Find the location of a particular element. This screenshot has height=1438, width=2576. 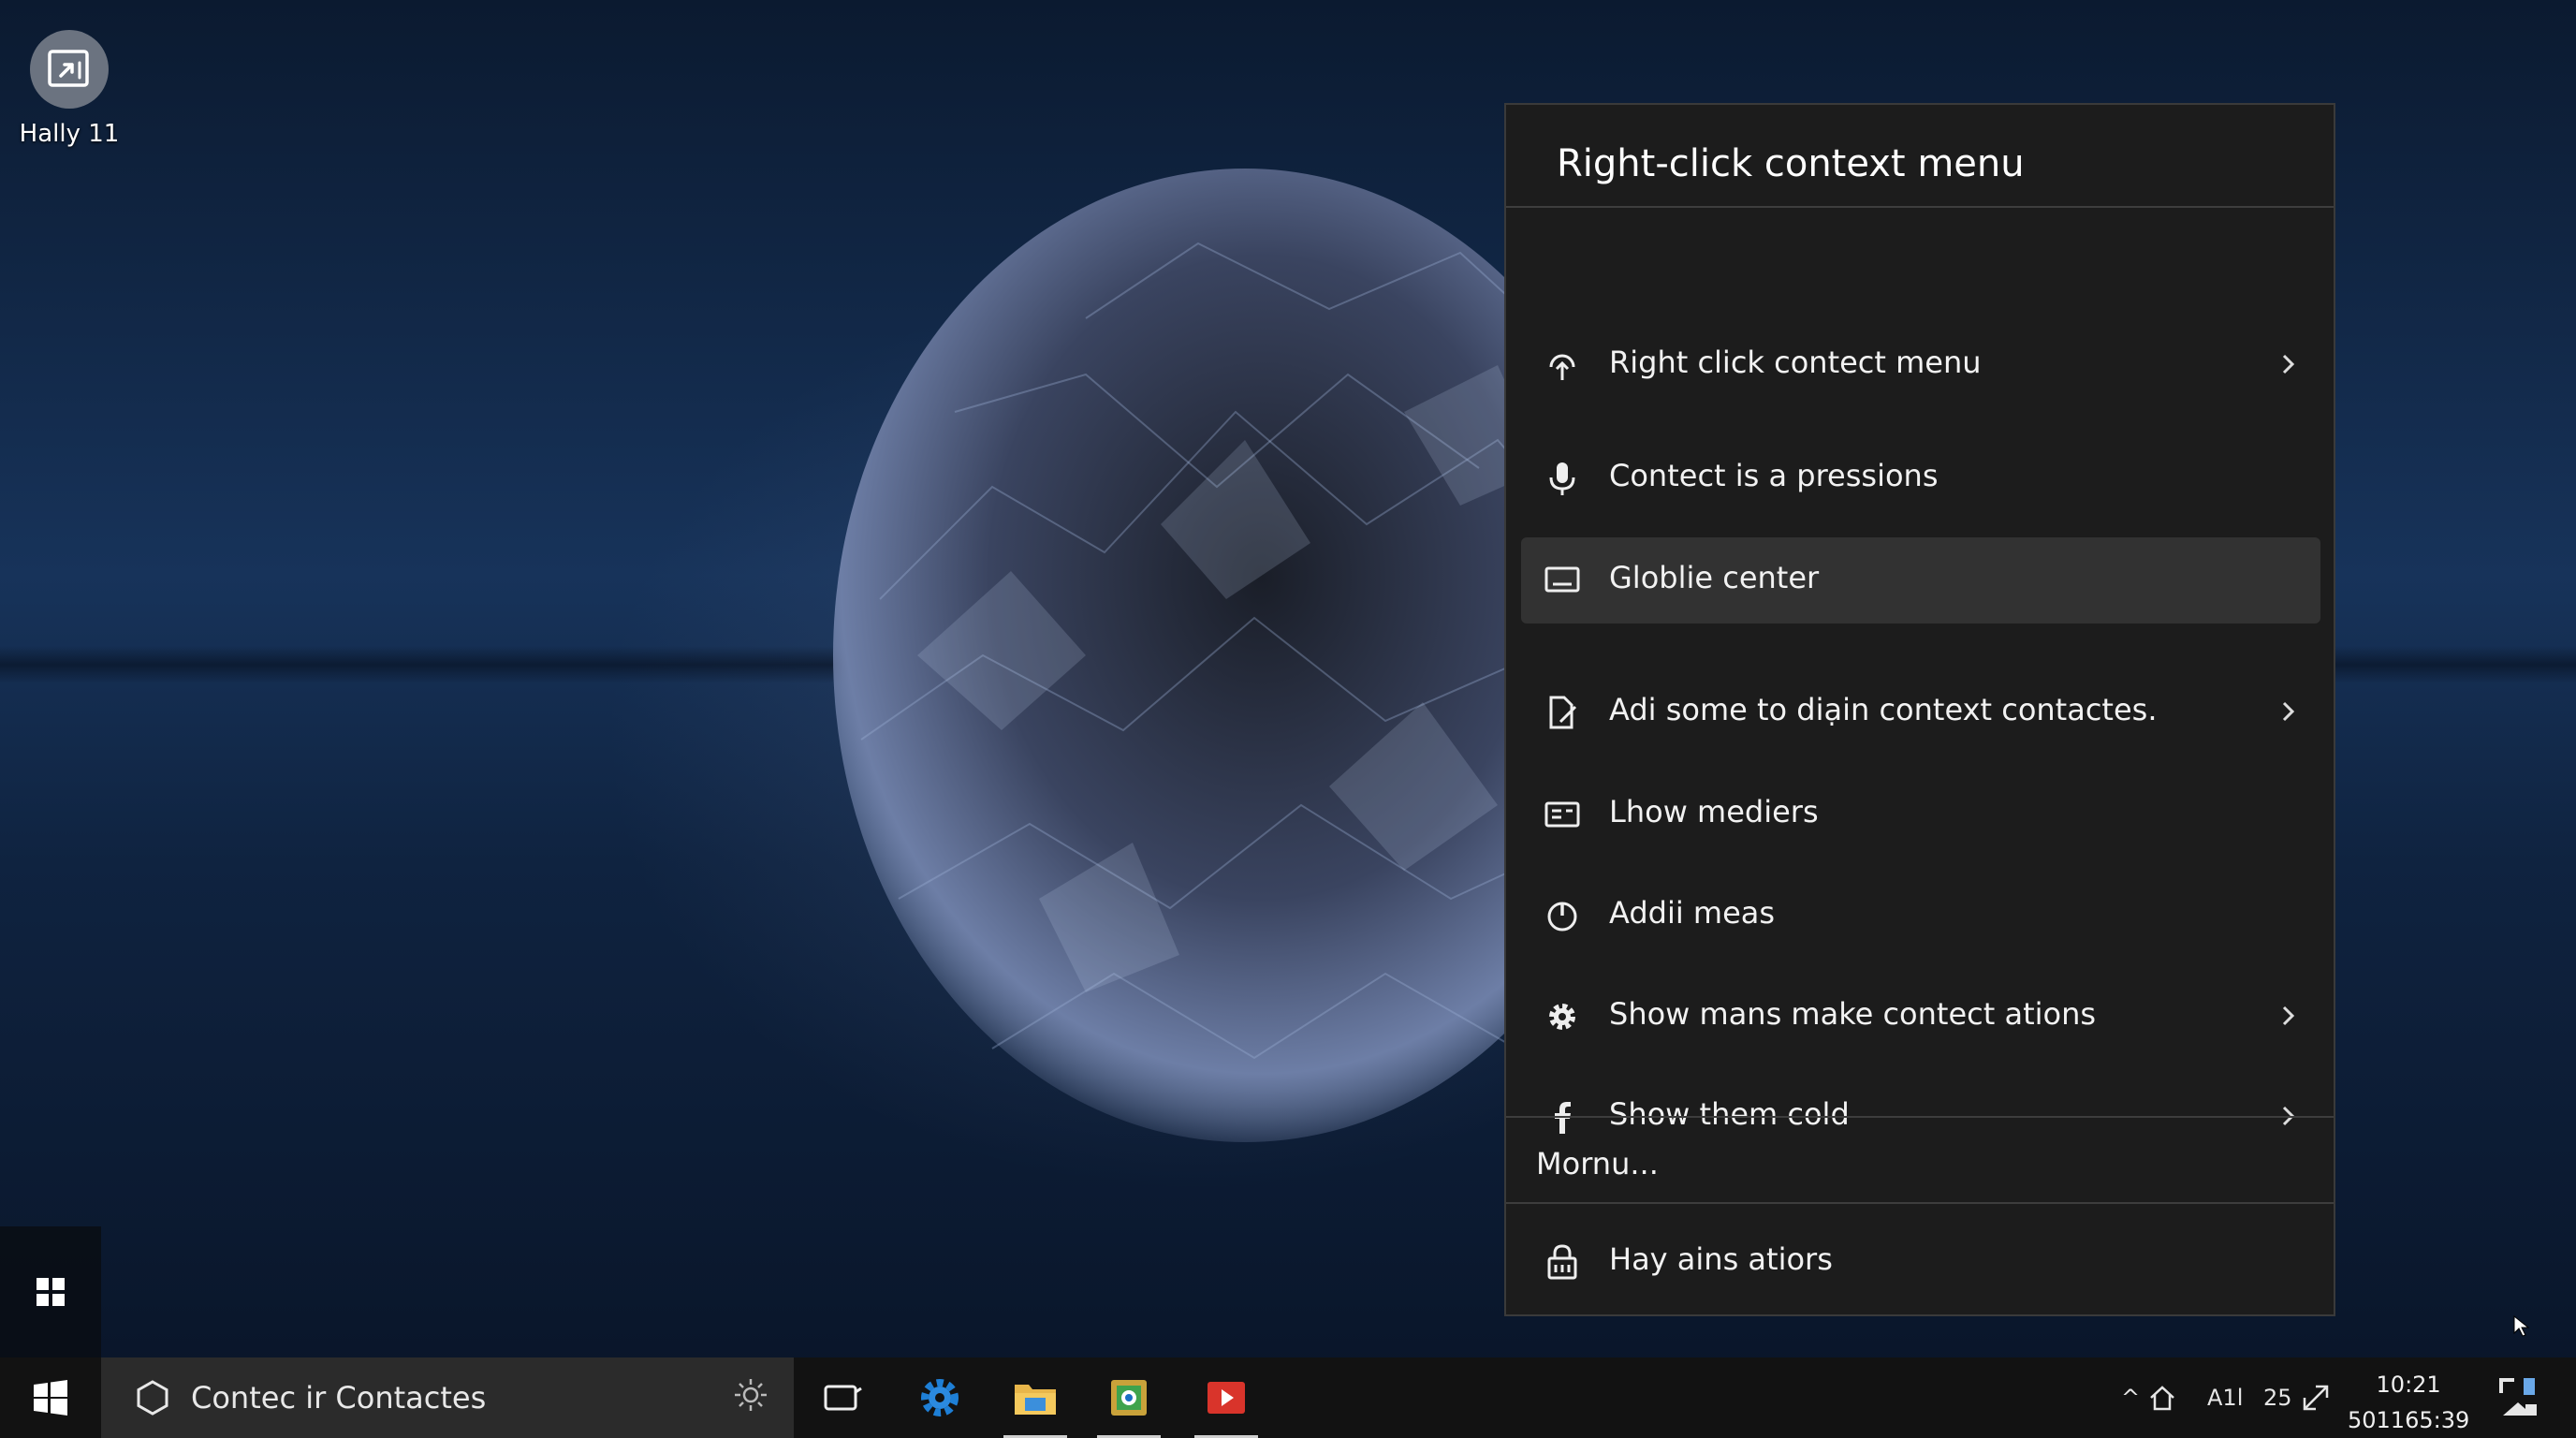

gear-icon is located at coordinates (1562, 1017).